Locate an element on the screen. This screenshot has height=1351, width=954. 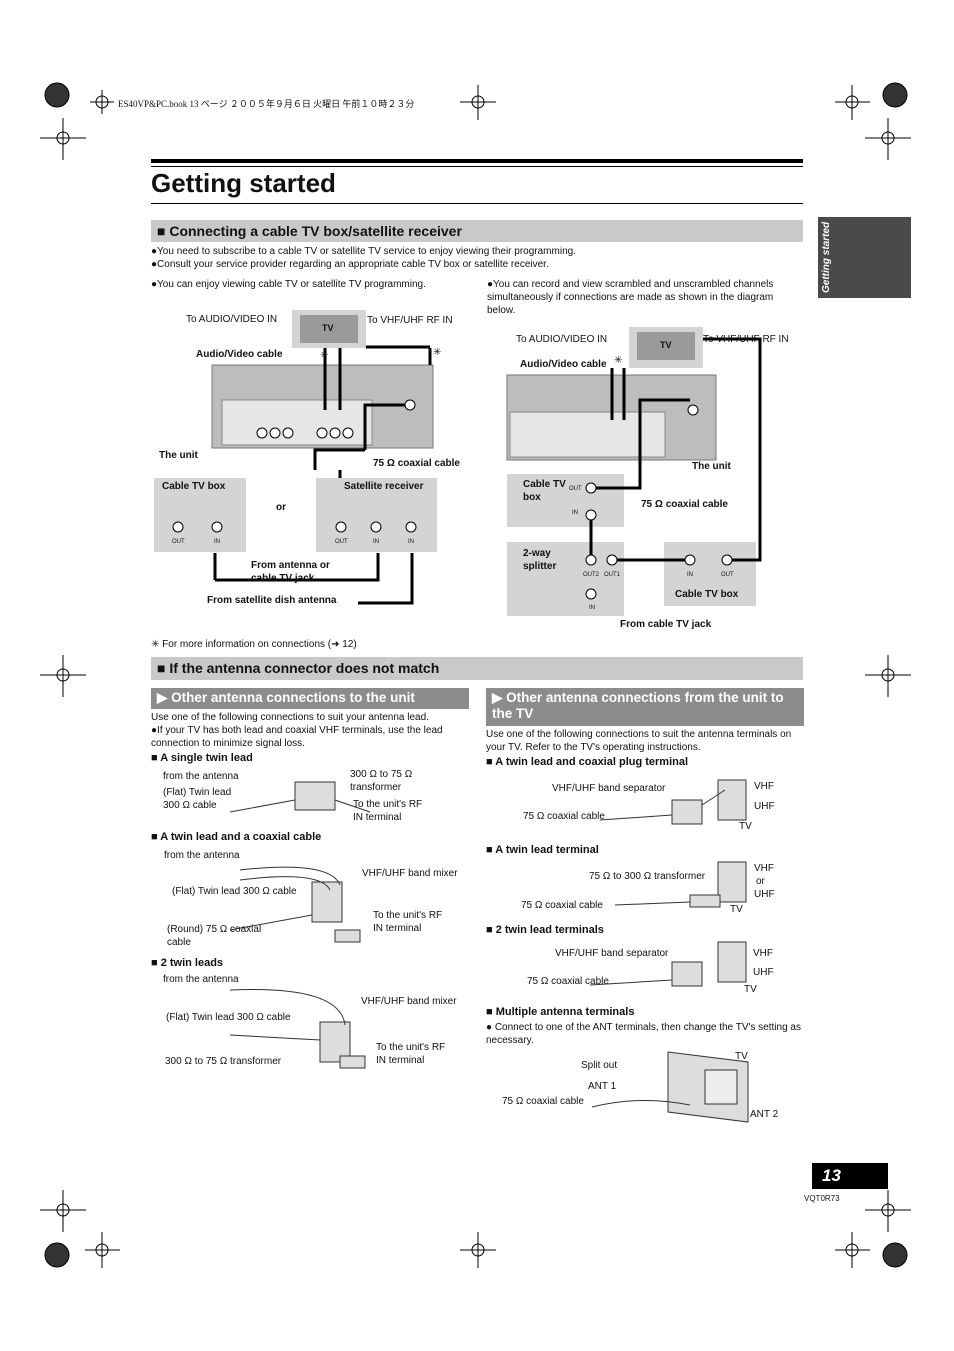
label: OUT2 is located at coordinates (591, 575).